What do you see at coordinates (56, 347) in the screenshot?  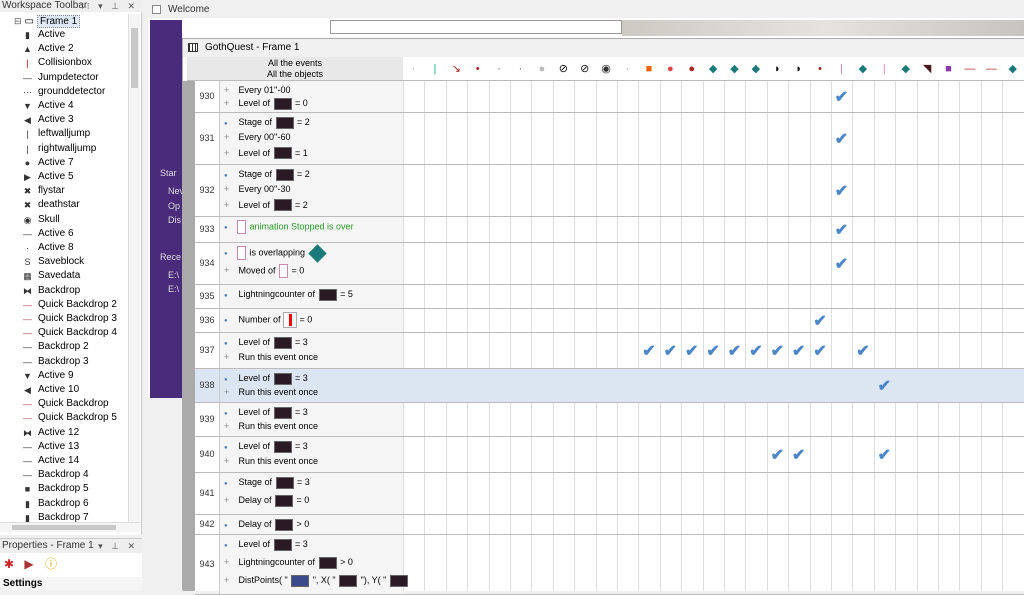 I see `tree-item: — Backdrop 2` at bounding box center [56, 347].